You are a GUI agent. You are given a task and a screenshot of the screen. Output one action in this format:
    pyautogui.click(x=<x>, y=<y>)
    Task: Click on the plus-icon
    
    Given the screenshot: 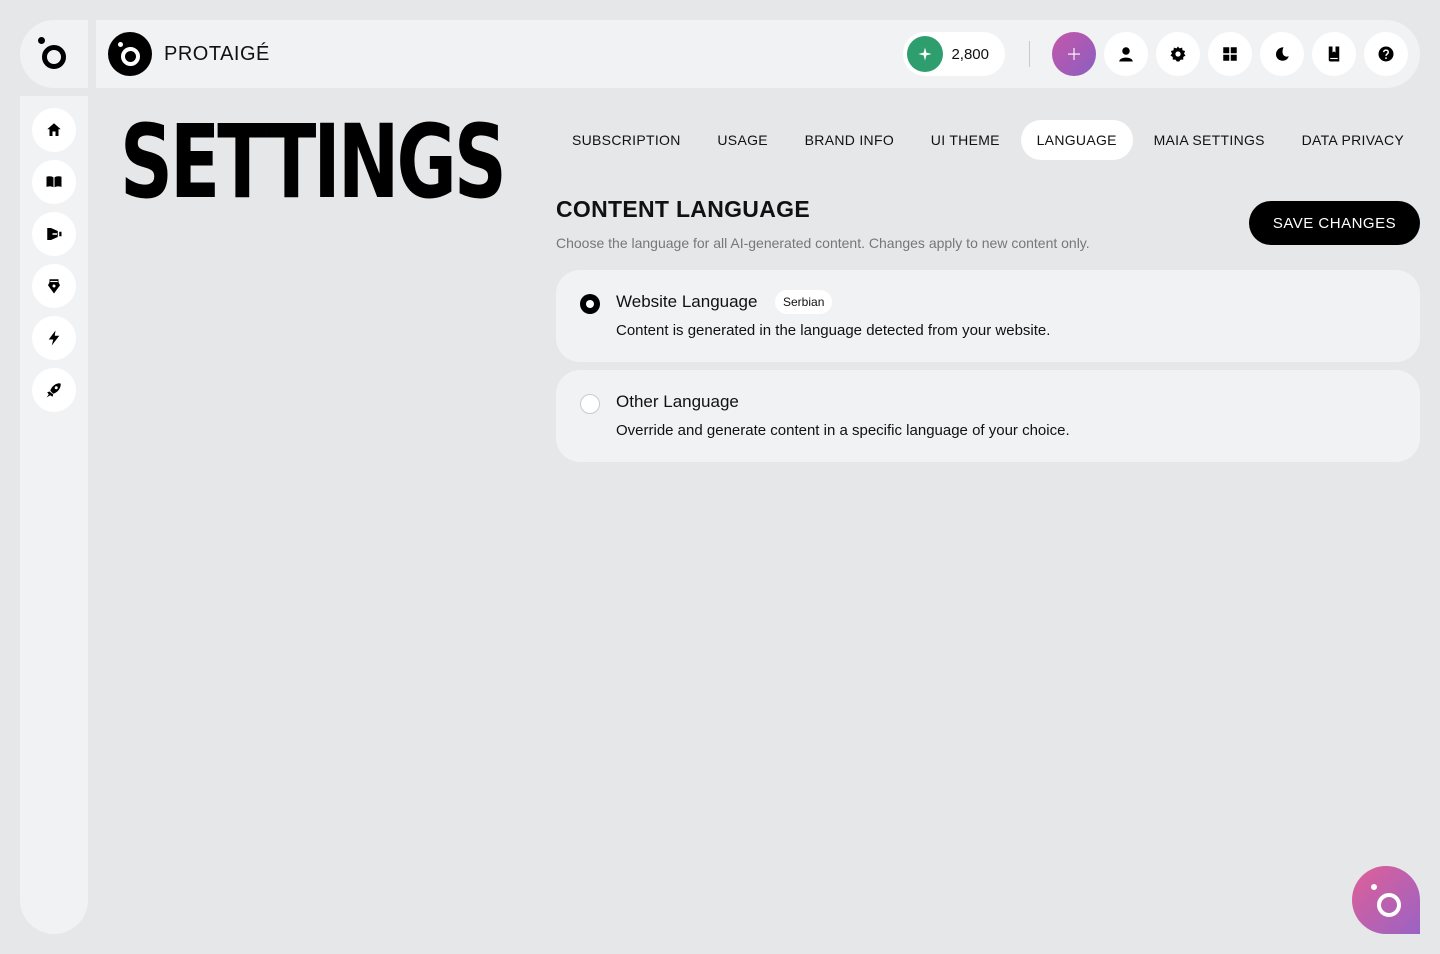 What is the action you would take?
    pyautogui.click(x=1074, y=54)
    